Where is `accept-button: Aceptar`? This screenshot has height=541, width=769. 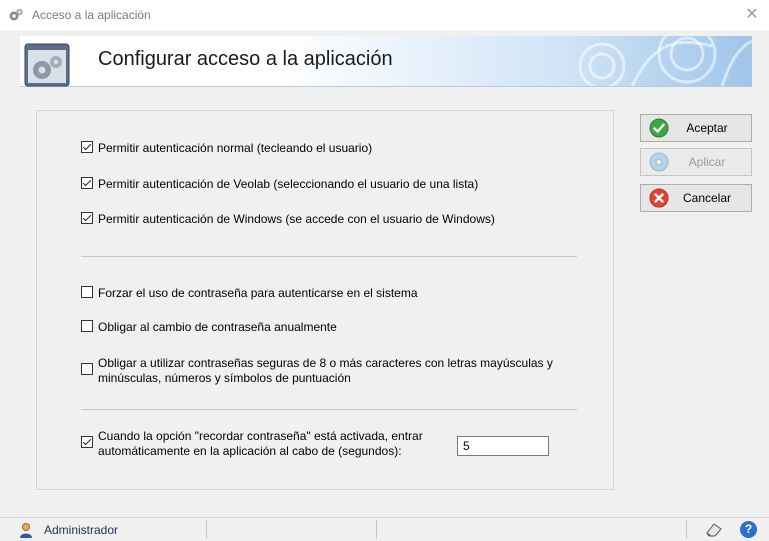 accept-button: Aceptar is located at coordinates (696, 128).